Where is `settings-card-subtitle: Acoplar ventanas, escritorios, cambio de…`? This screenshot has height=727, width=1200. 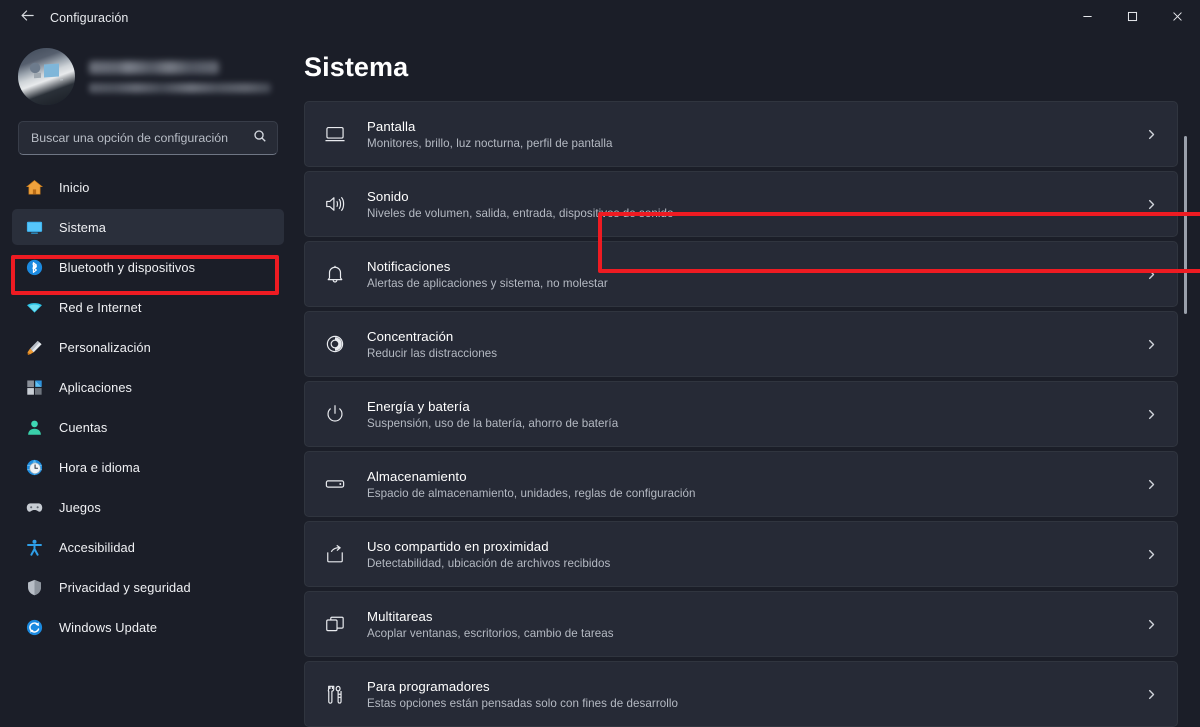
settings-card-subtitle: Acoplar ventanas, escritorios, cambio de… is located at coordinates (490, 633).